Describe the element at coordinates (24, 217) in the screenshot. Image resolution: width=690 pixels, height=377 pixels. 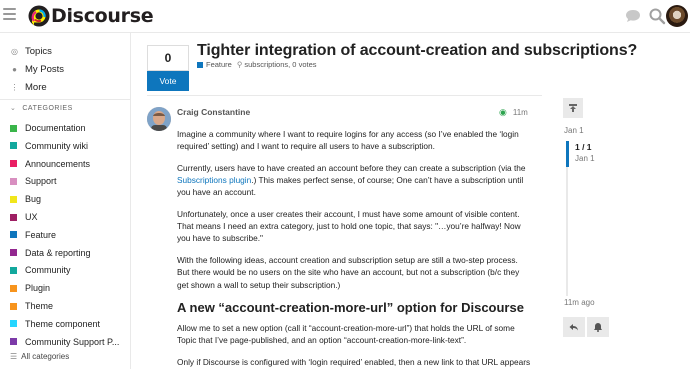
I see `sidebar-category-item: UX` at that location.